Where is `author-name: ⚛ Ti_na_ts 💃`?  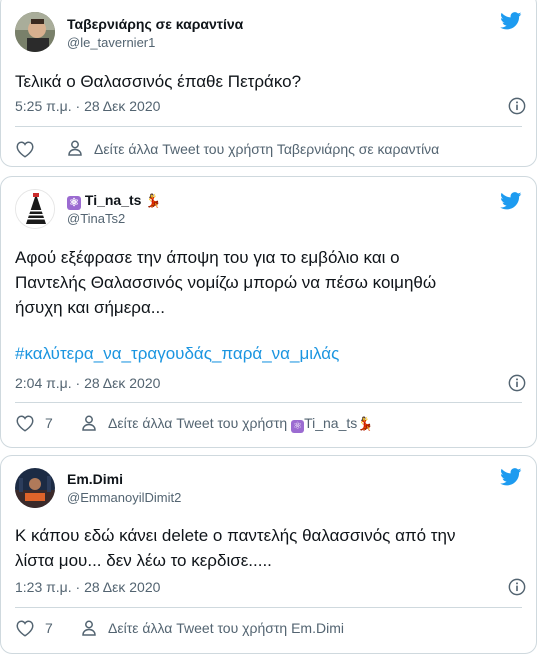 author-name: ⚛ Ti_na_ts 💃 is located at coordinates (114, 201).